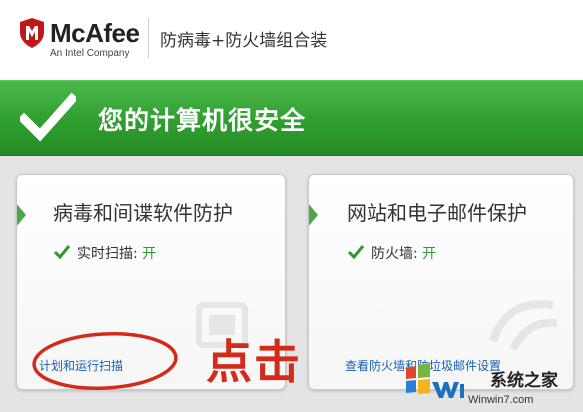 Image resolution: width=583 pixels, height=412 pixels. What do you see at coordinates (110, 254) in the screenshot?
I see `status-label: 实时扫描:` at bounding box center [110, 254].